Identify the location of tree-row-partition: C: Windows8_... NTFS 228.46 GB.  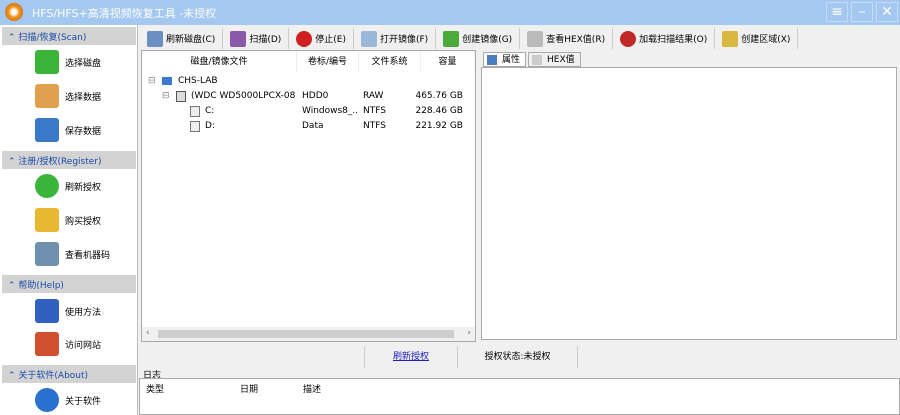
(308, 111).